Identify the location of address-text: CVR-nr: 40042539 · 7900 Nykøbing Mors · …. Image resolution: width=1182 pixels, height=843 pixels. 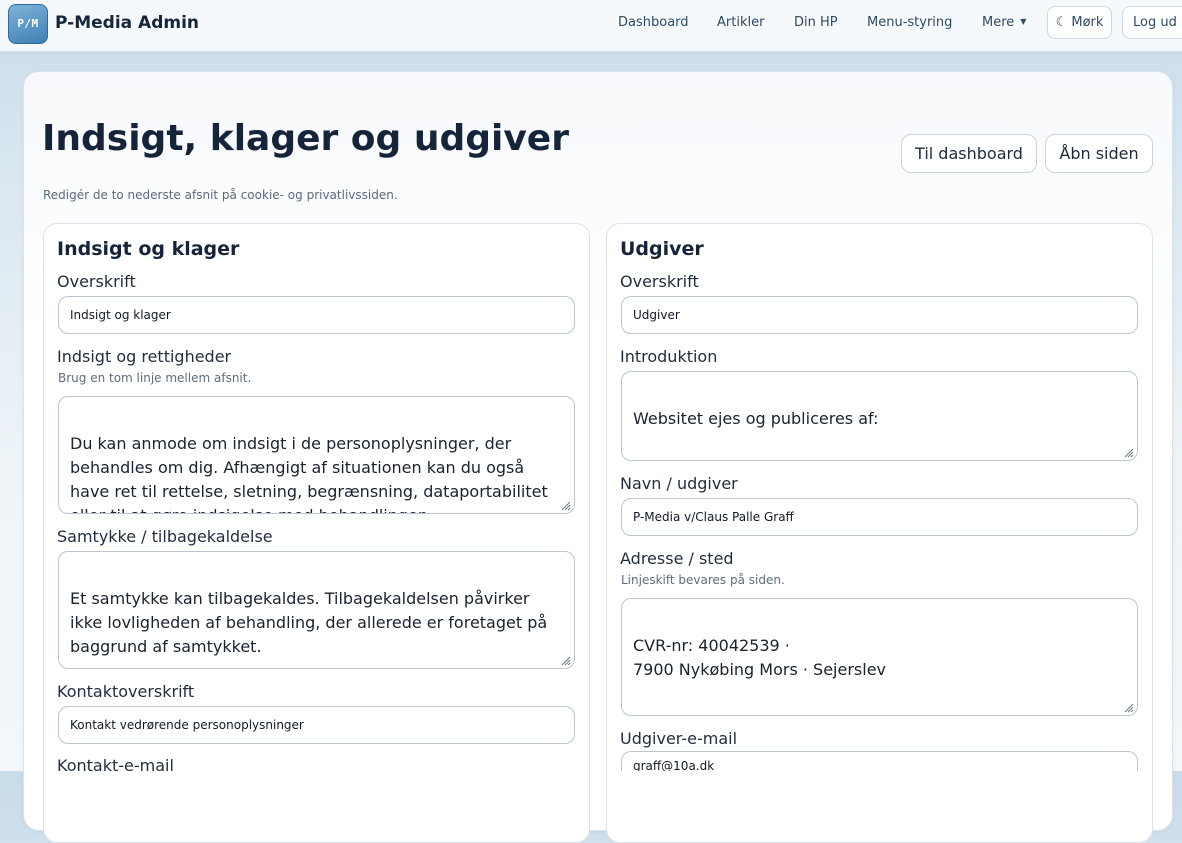
(760, 657).